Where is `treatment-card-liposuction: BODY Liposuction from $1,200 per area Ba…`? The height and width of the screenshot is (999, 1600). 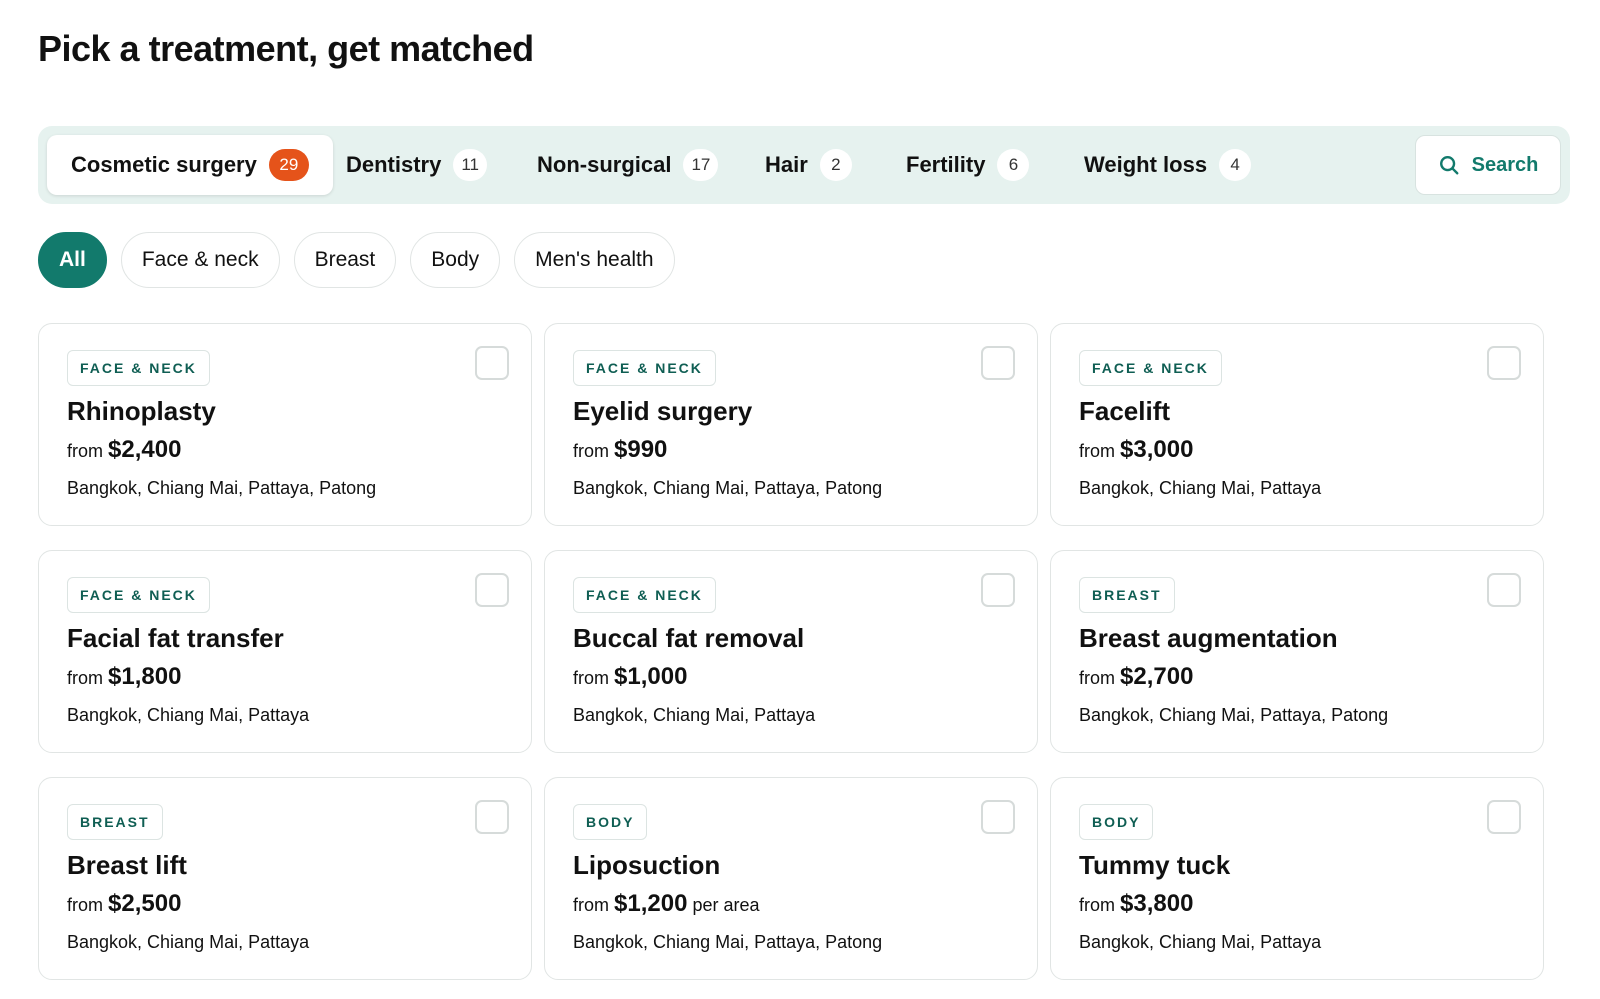 treatment-card-liposuction: BODY Liposuction from $1,200 per area Ba… is located at coordinates (791, 878).